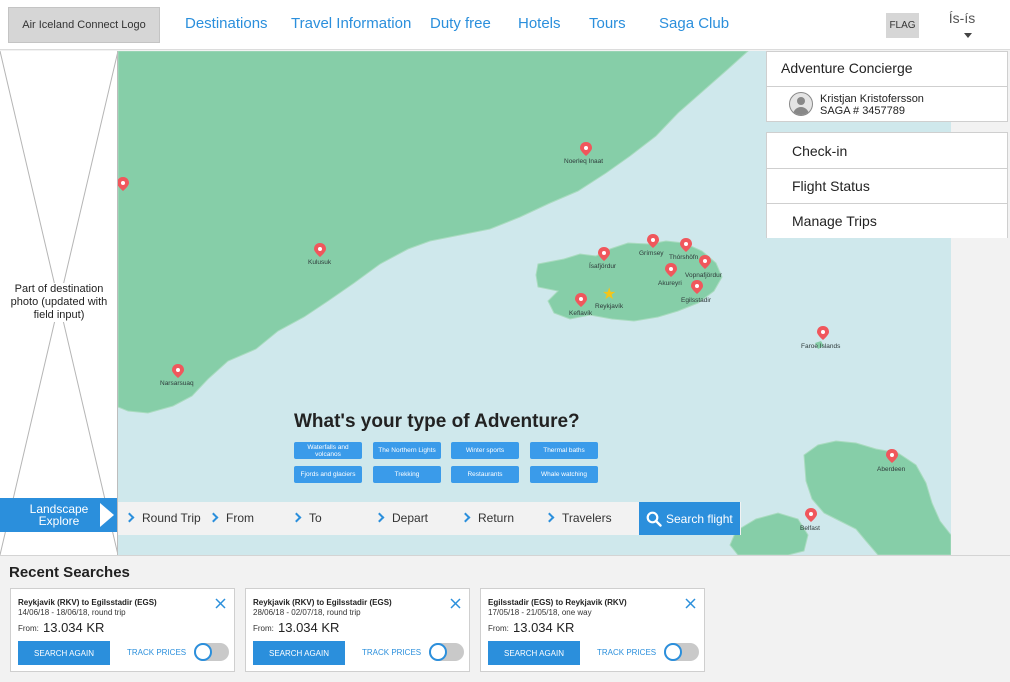 This screenshot has width=1010, height=682. What do you see at coordinates (306, 518) in the screenshot?
I see `to-field: To` at bounding box center [306, 518].